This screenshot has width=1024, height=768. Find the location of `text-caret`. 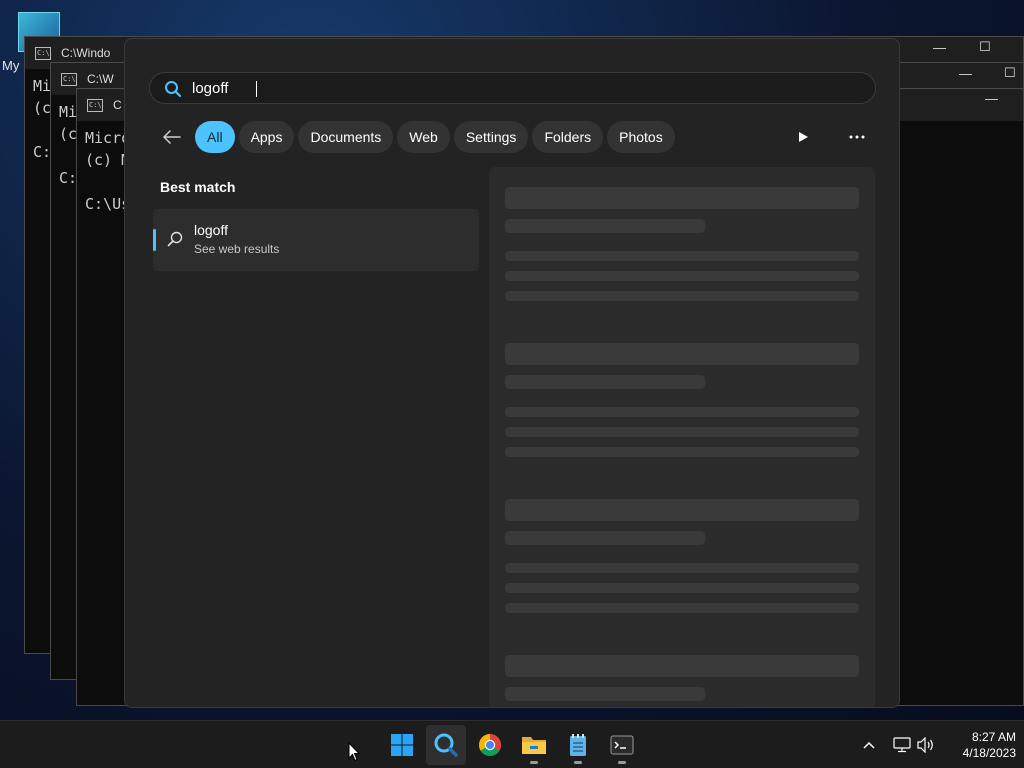

text-caret is located at coordinates (256, 89).